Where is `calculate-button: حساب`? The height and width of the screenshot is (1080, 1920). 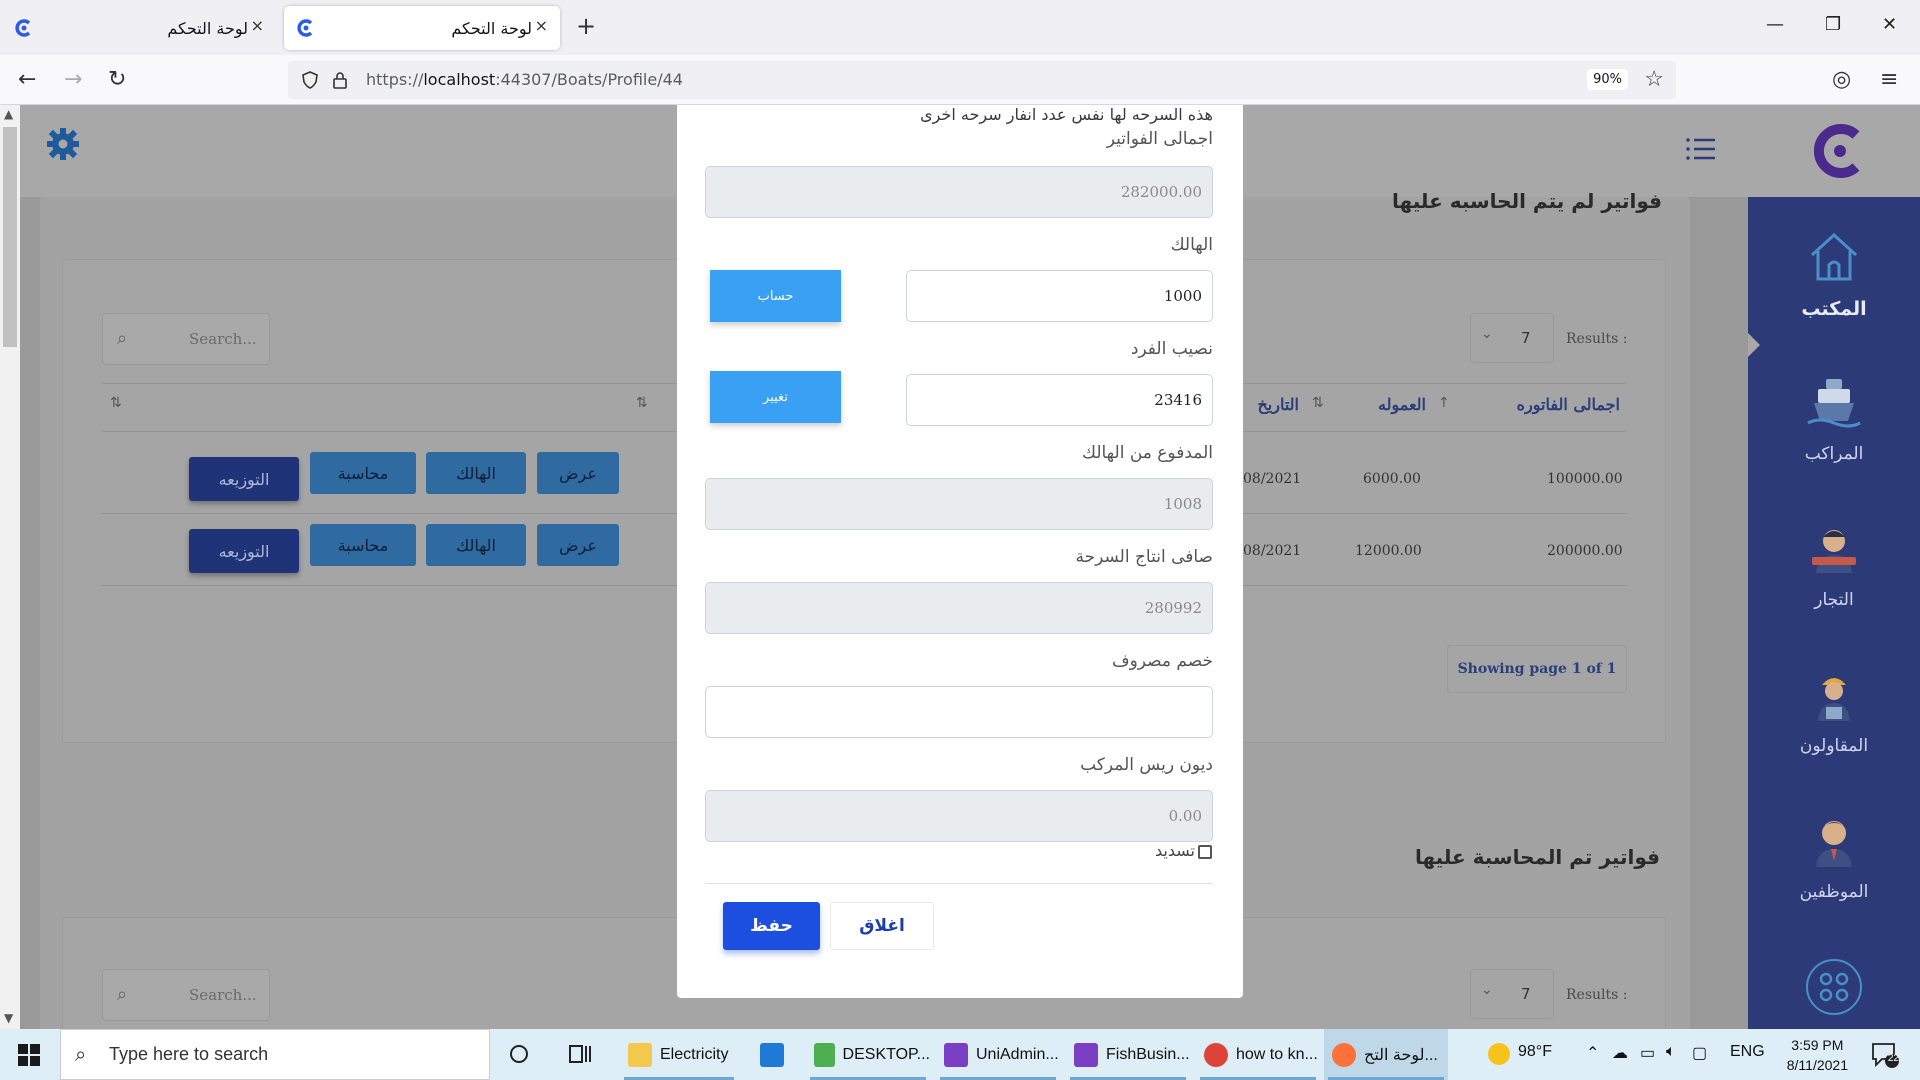
calculate-button: حساب is located at coordinates (775, 296).